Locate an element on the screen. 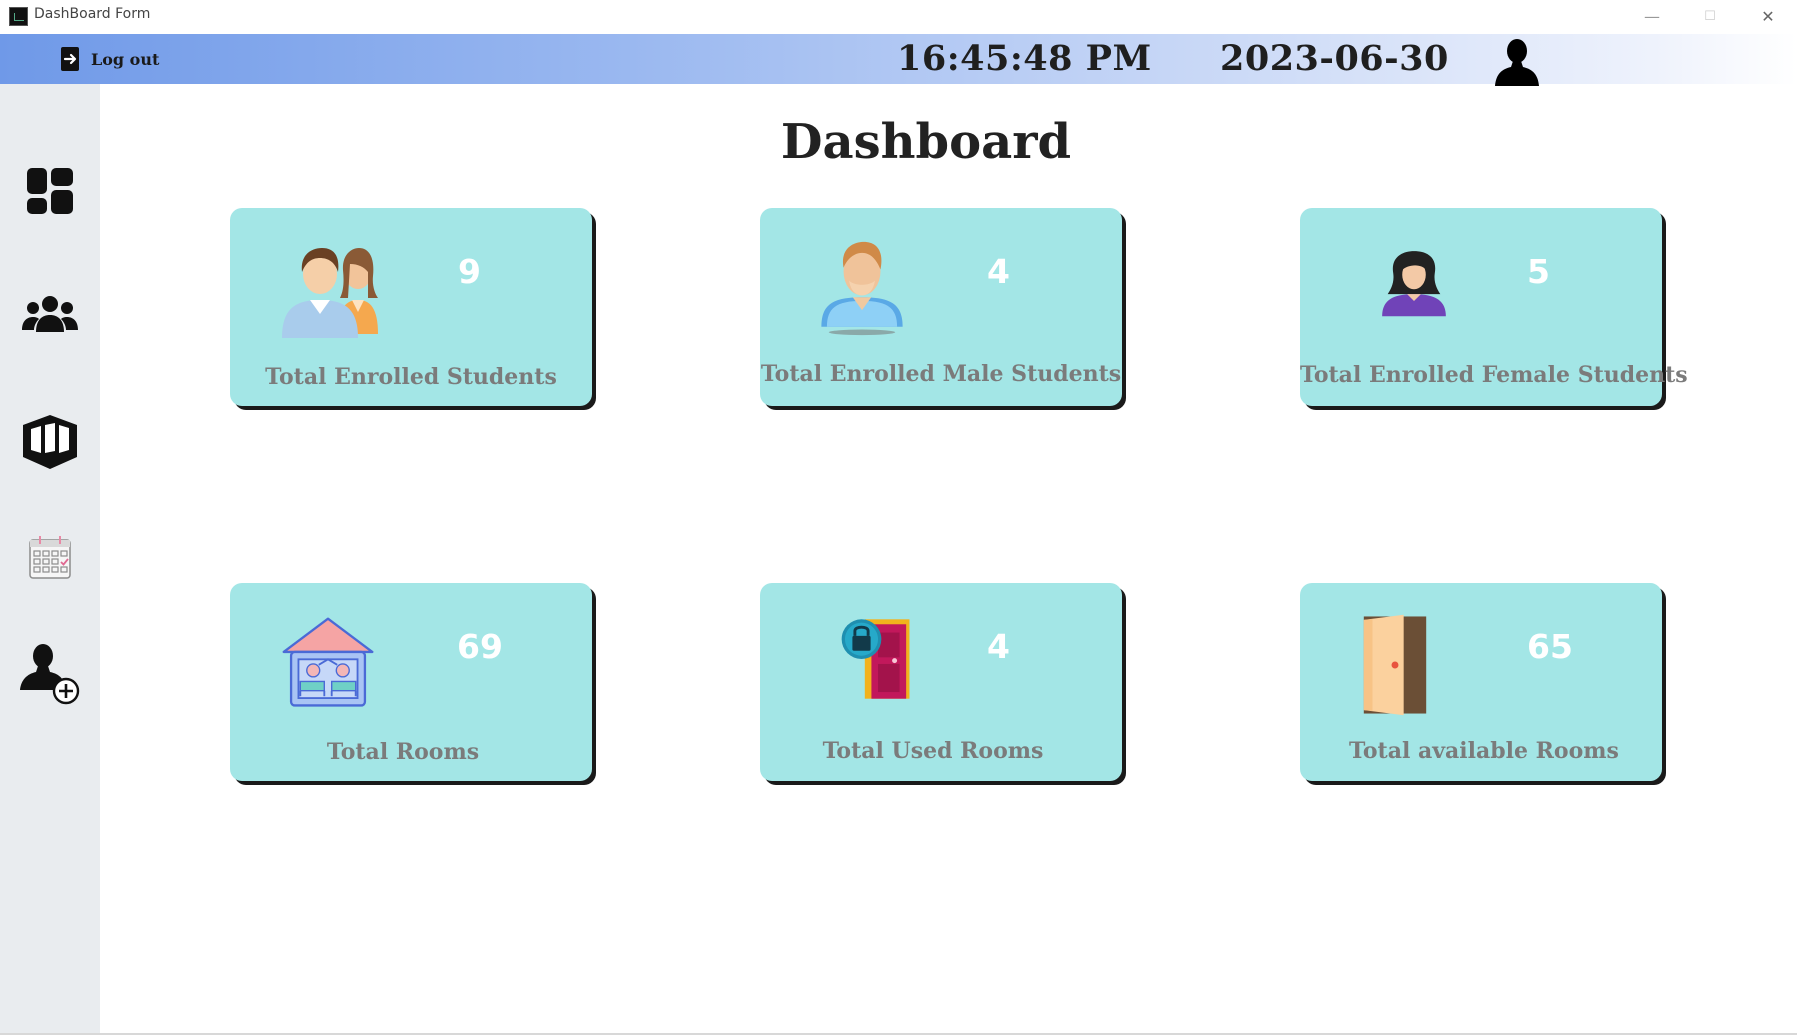 The height and width of the screenshot is (1035, 1797). close-button: ✕ is located at coordinates (1768, 16).